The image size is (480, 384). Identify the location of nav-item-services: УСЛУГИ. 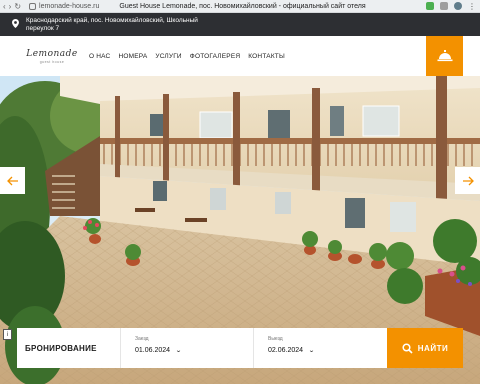
(168, 56).